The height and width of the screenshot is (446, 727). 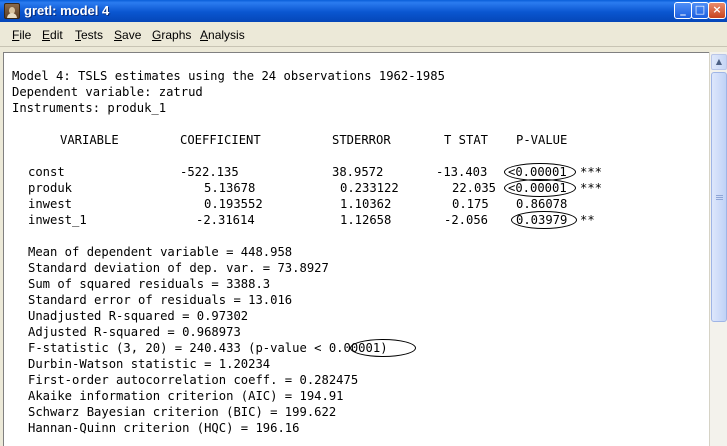 I want to click on window-title: gretl: model 4, so click(x=67, y=10).